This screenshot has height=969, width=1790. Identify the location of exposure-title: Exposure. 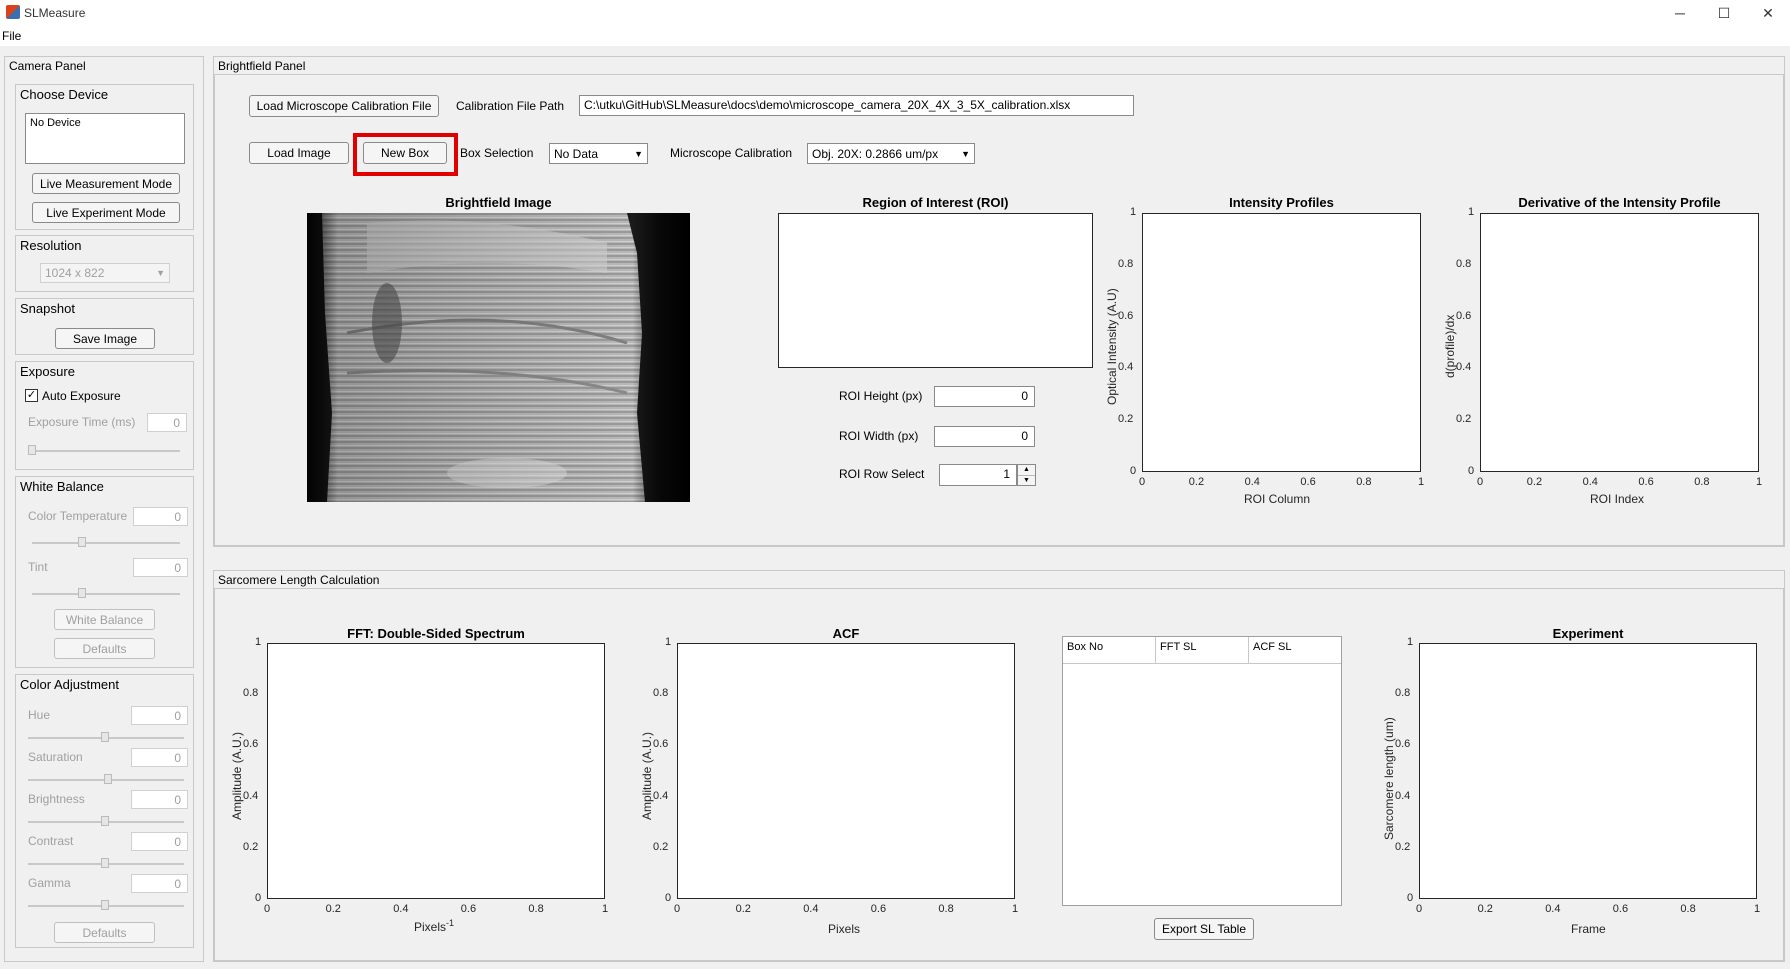
(47, 371).